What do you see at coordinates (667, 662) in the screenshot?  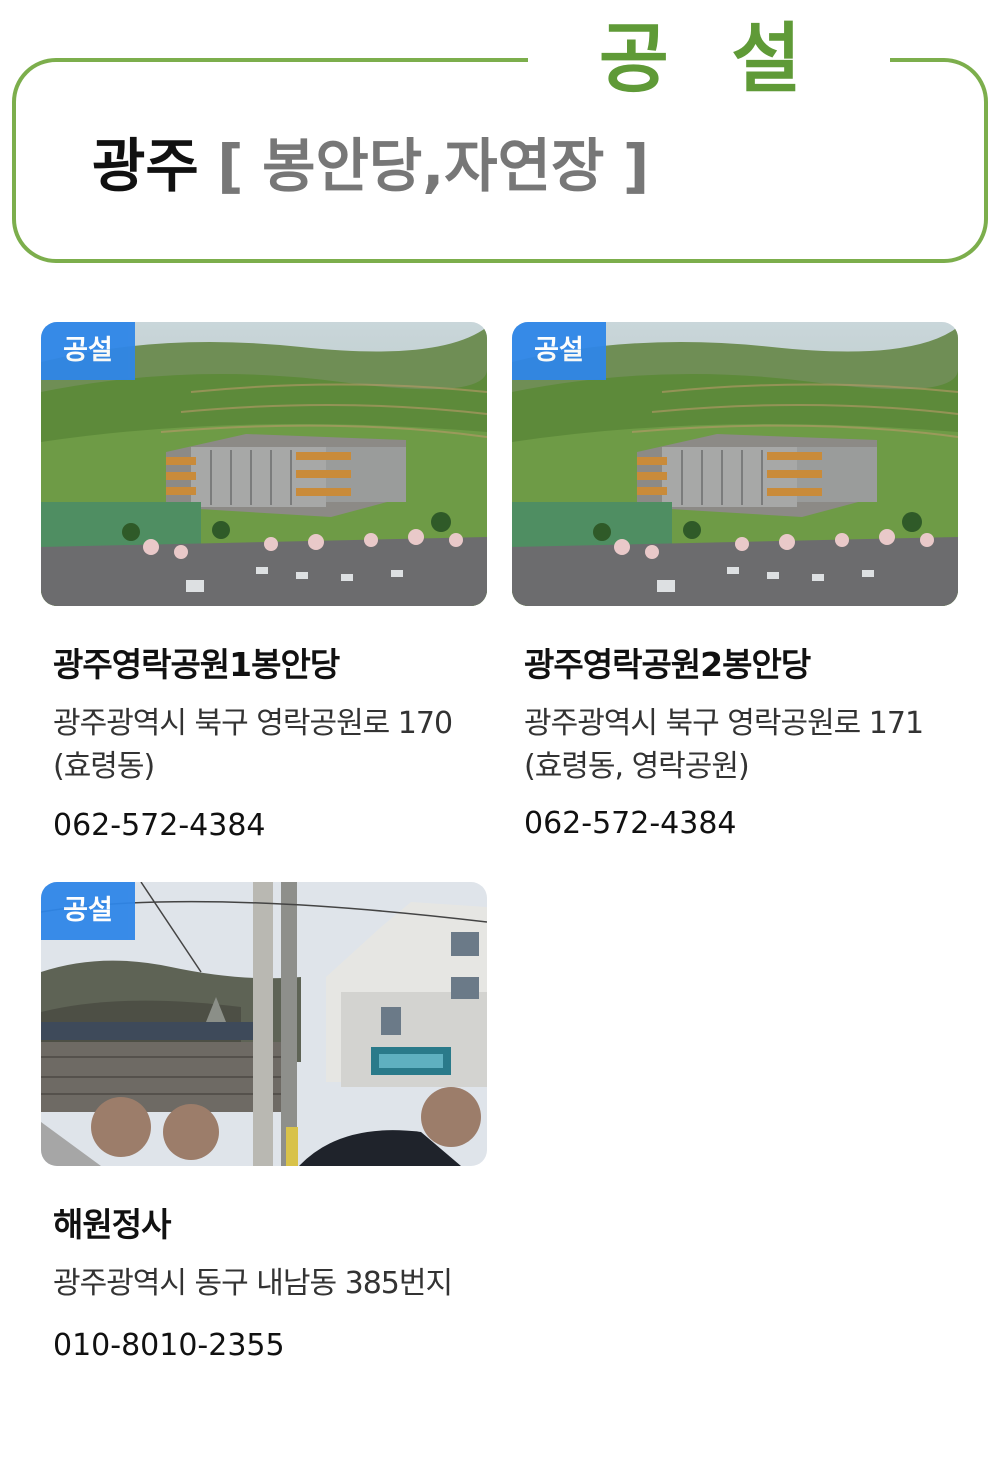 I see `facility-title: 광주영락공원2봉안당` at bounding box center [667, 662].